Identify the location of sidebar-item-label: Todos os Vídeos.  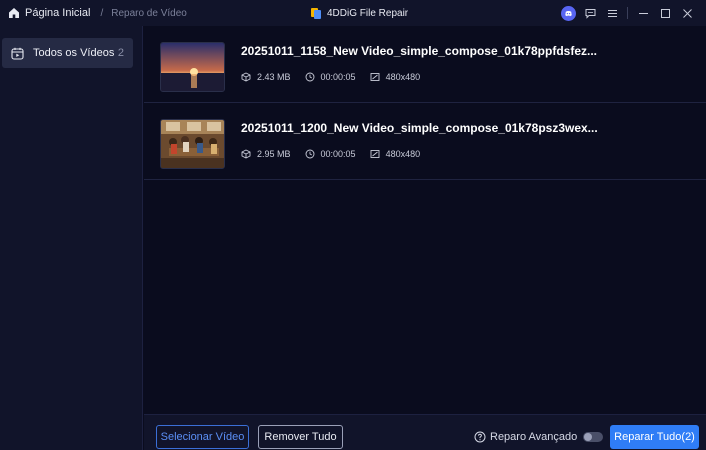
(74, 53).